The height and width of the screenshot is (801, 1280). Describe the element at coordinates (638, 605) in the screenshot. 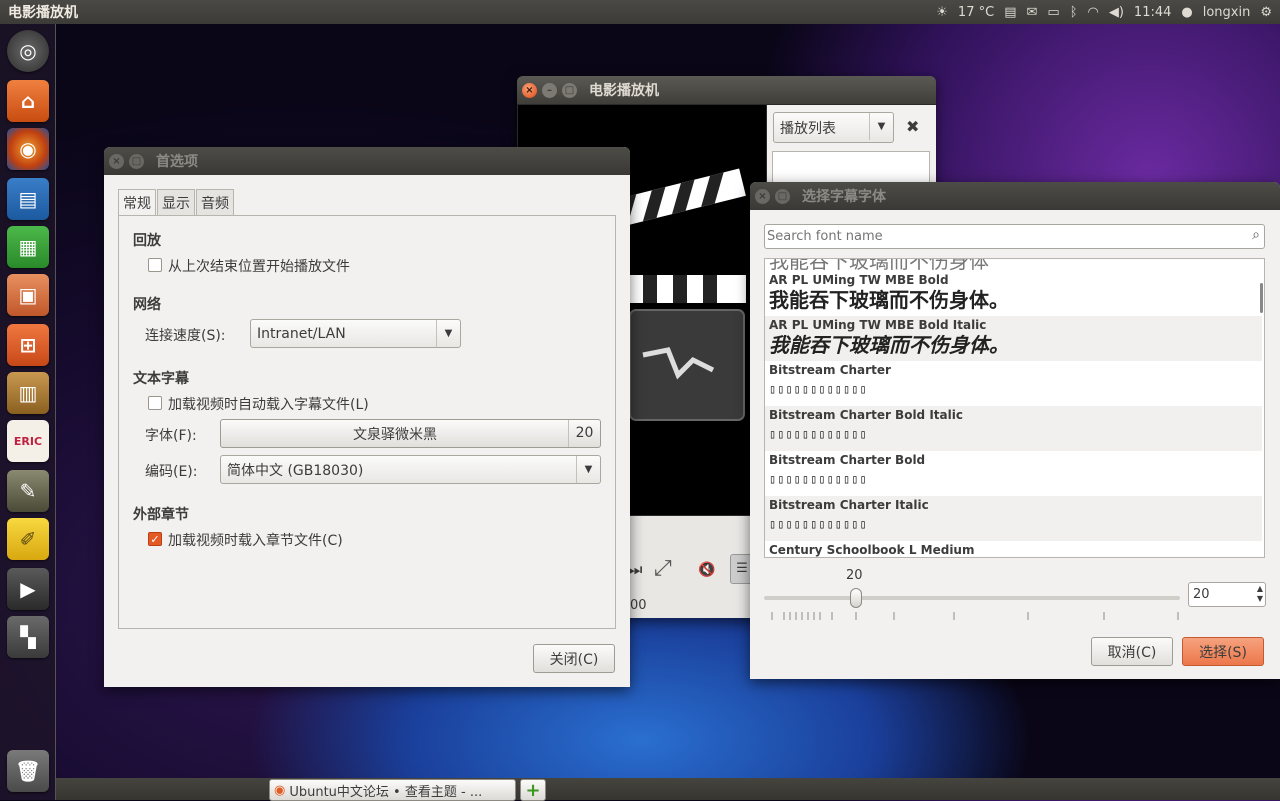

I see `time-label: 00` at that location.